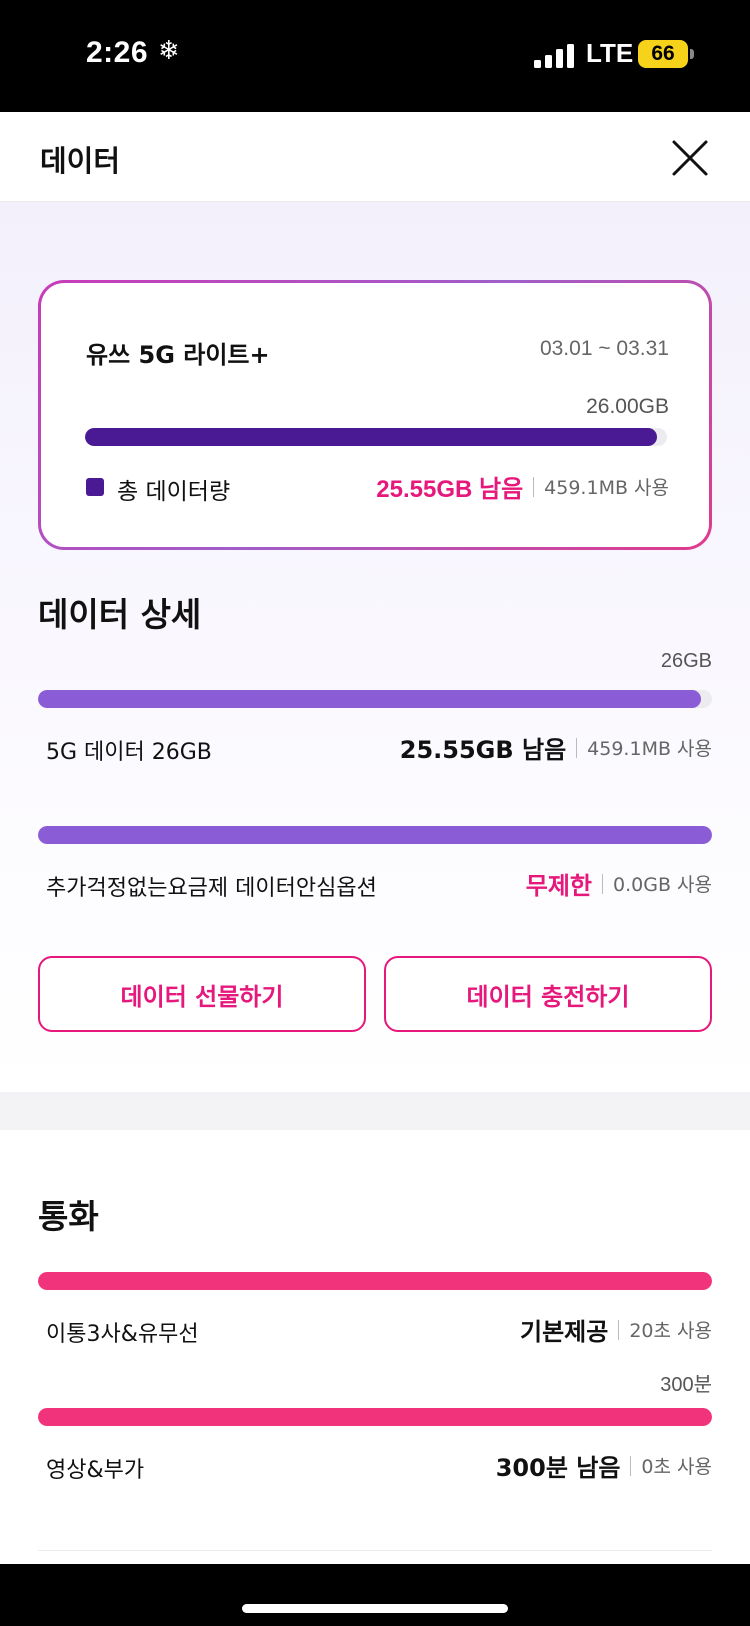  I want to click on row-label: 이통3사&유무선, so click(122, 1334).